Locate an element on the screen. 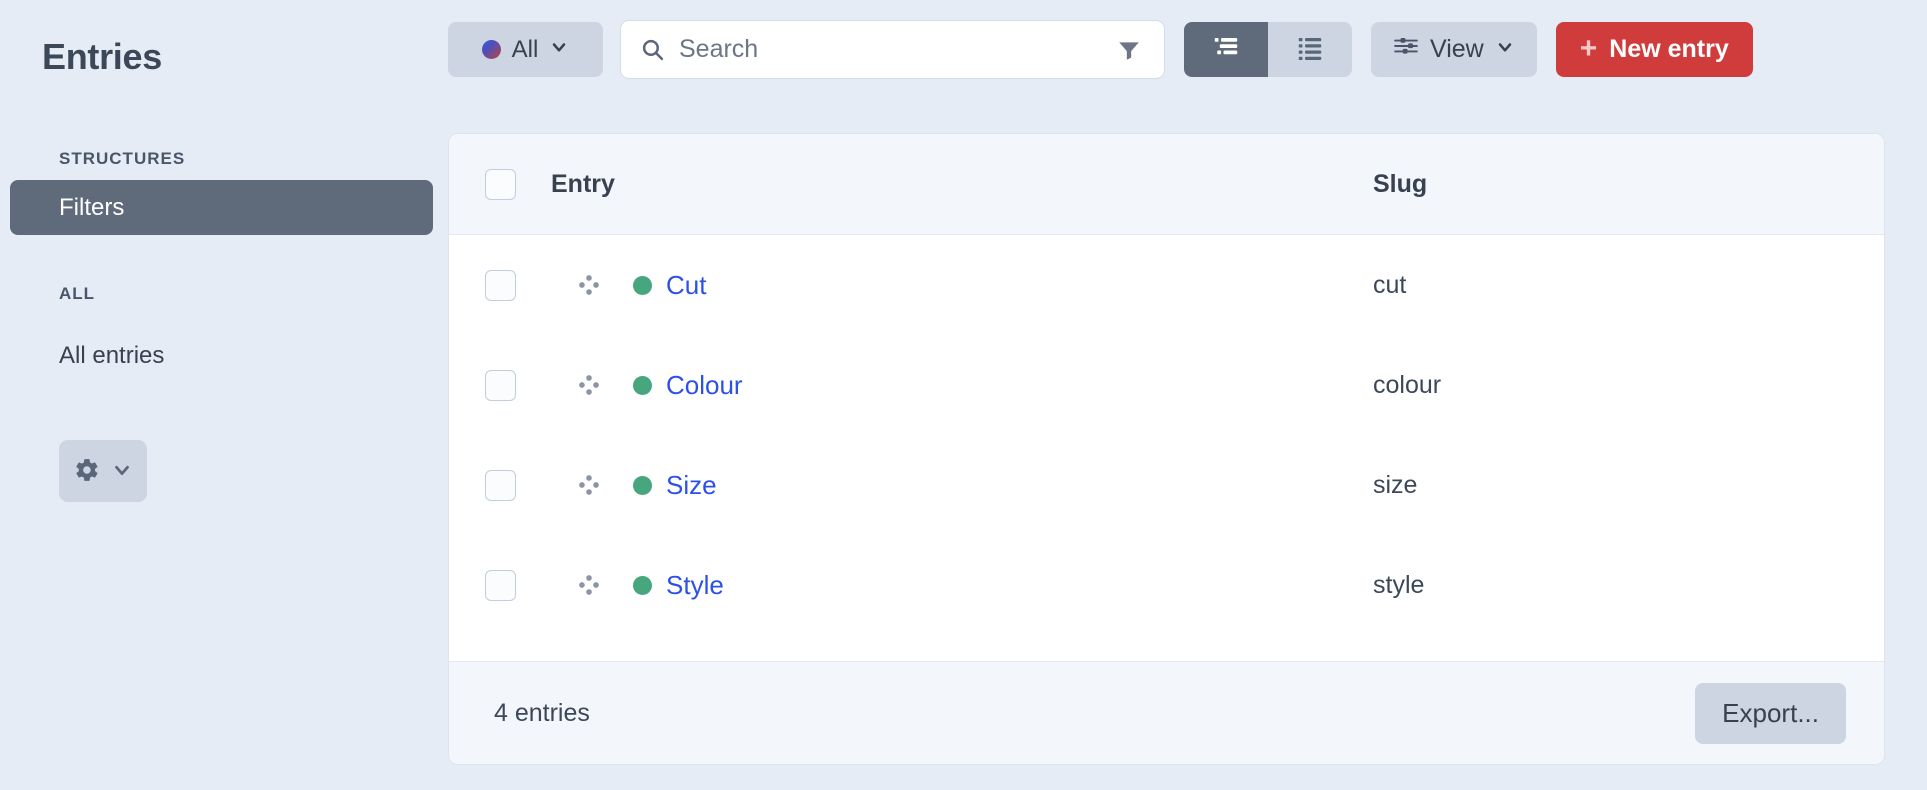 The height and width of the screenshot is (790, 1927). entry-title-wrap: Size is located at coordinates (675, 485).